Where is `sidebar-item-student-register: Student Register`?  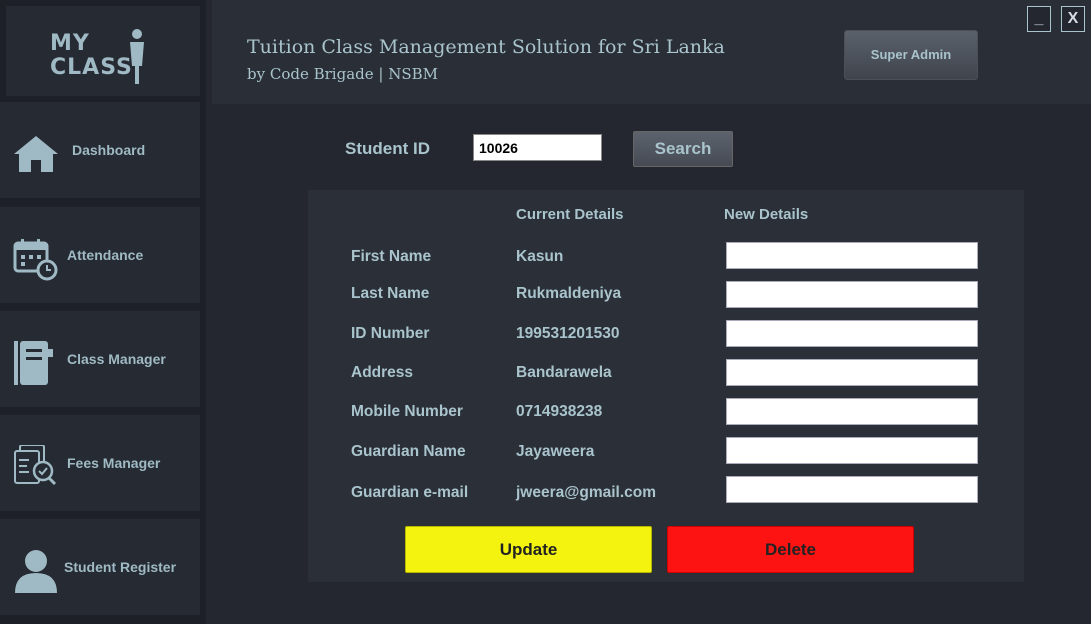 sidebar-item-student-register: Student Register is located at coordinates (100, 567).